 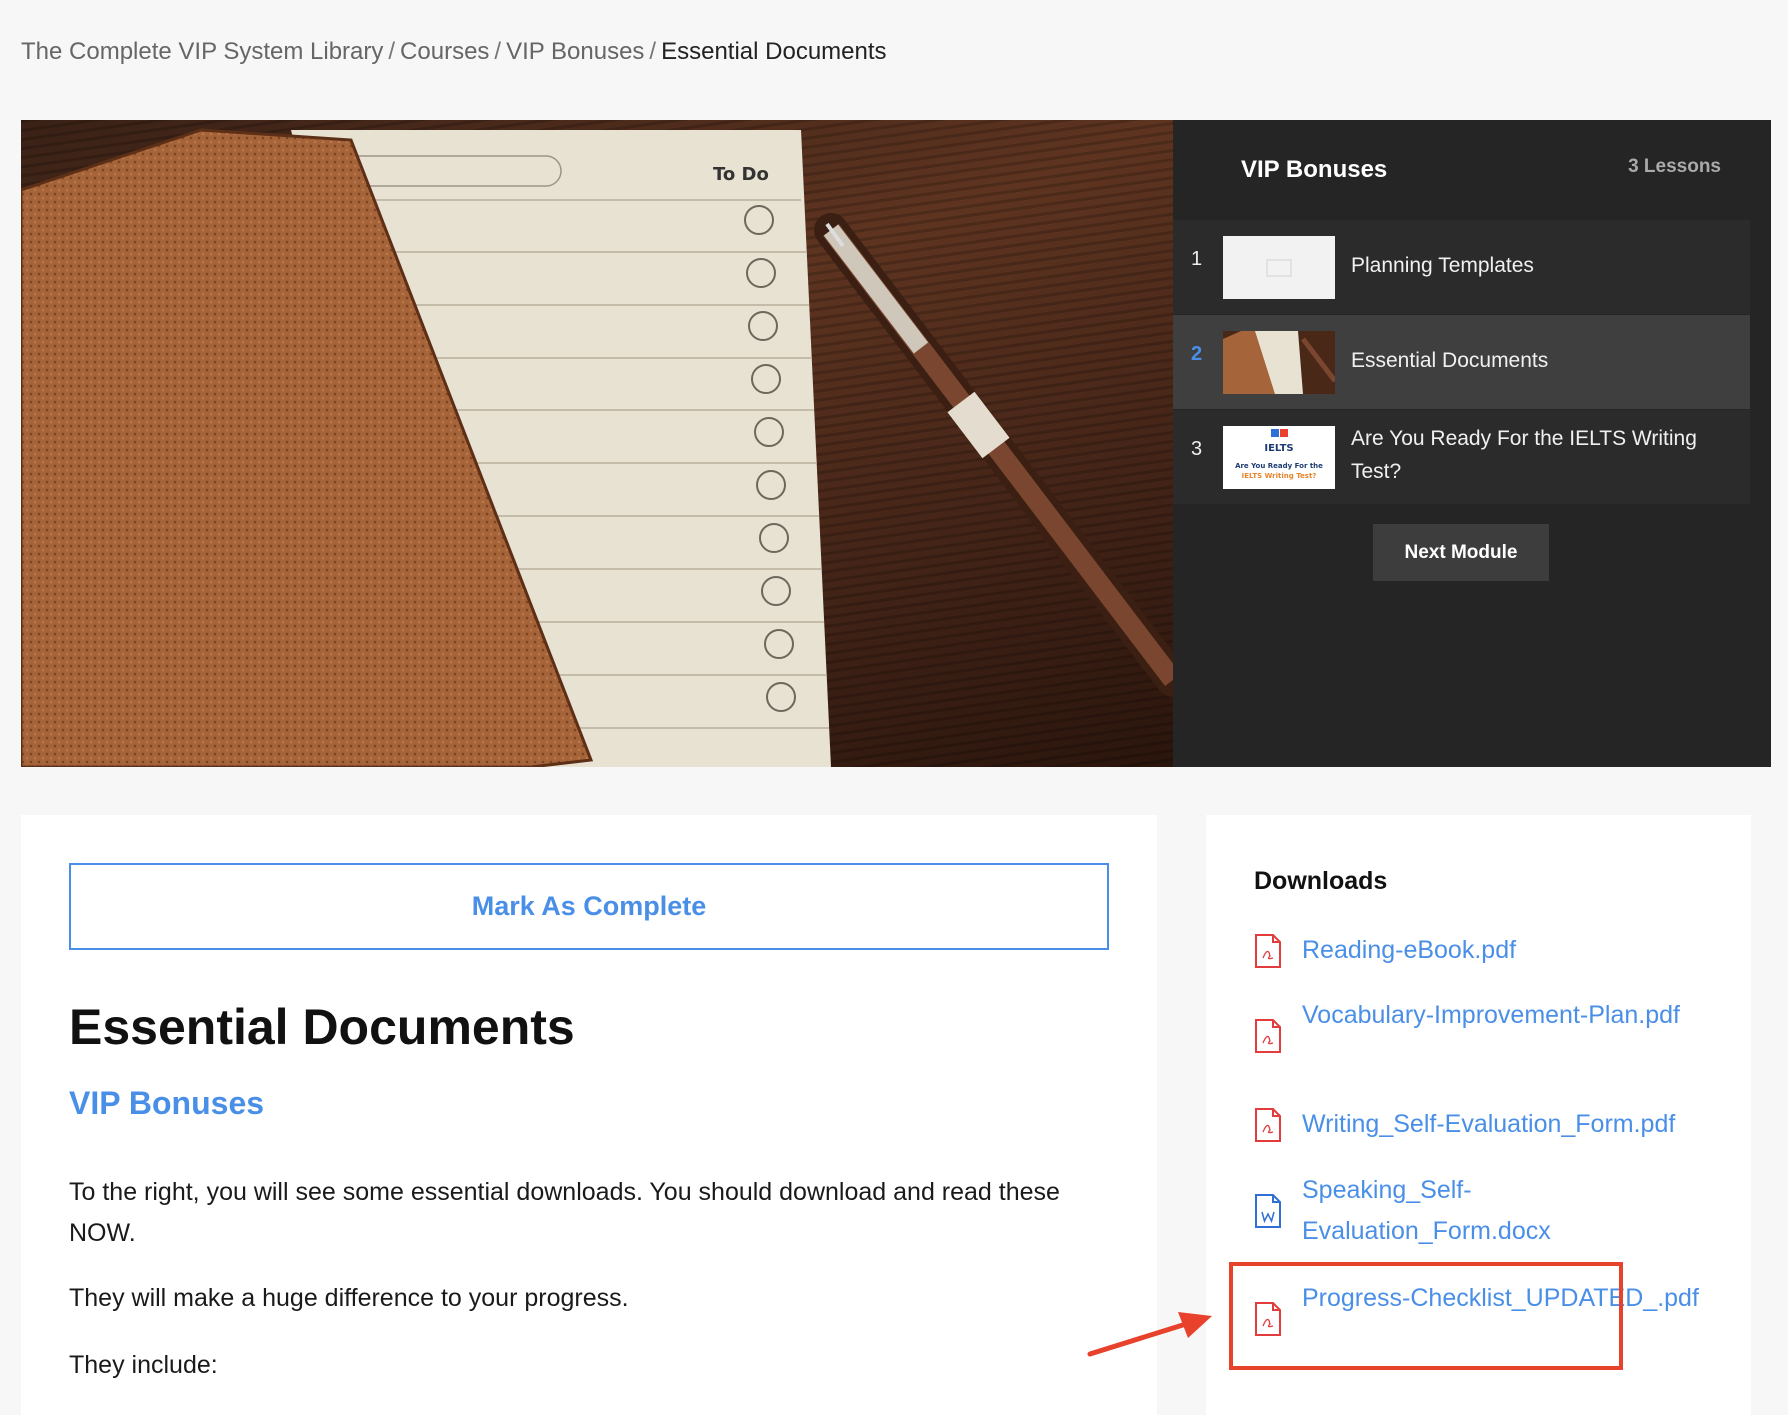 What do you see at coordinates (1507, 1211) in the screenshot?
I see `download-link-speaking-form: Speaking_Self-Evaluation_Form.docx` at bounding box center [1507, 1211].